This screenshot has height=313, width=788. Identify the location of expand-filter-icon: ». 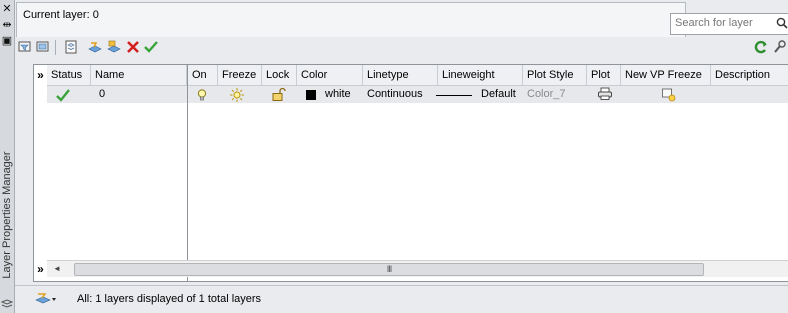
(40, 269).